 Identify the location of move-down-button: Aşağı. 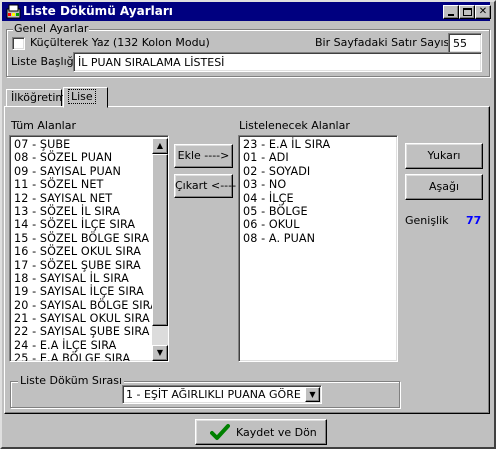
(444, 187).